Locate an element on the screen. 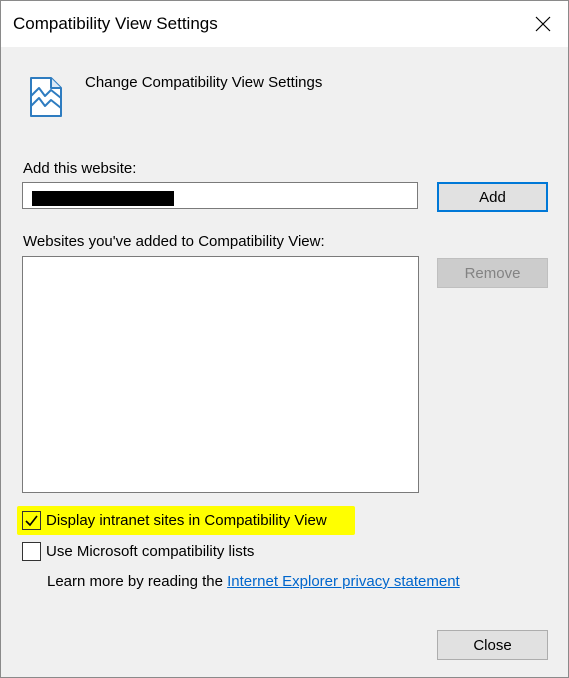  title-bar: Compatibility View Settings is located at coordinates (284, 24).